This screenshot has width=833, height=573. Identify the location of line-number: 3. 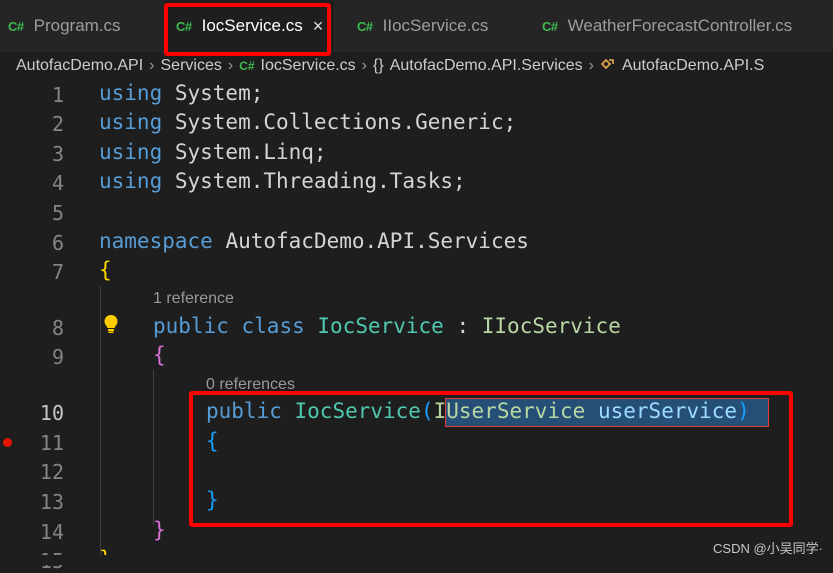
(57, 154).